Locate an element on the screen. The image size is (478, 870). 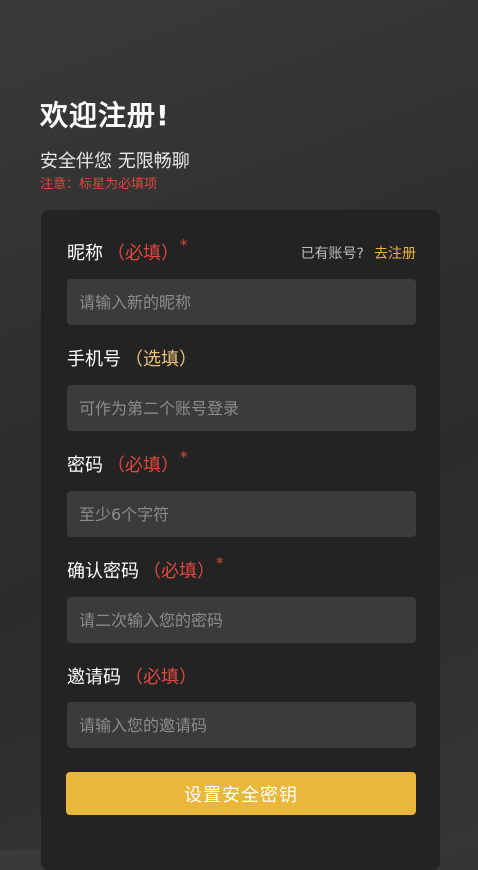
nickname-required-star: * is located at coordinates (184, 245).